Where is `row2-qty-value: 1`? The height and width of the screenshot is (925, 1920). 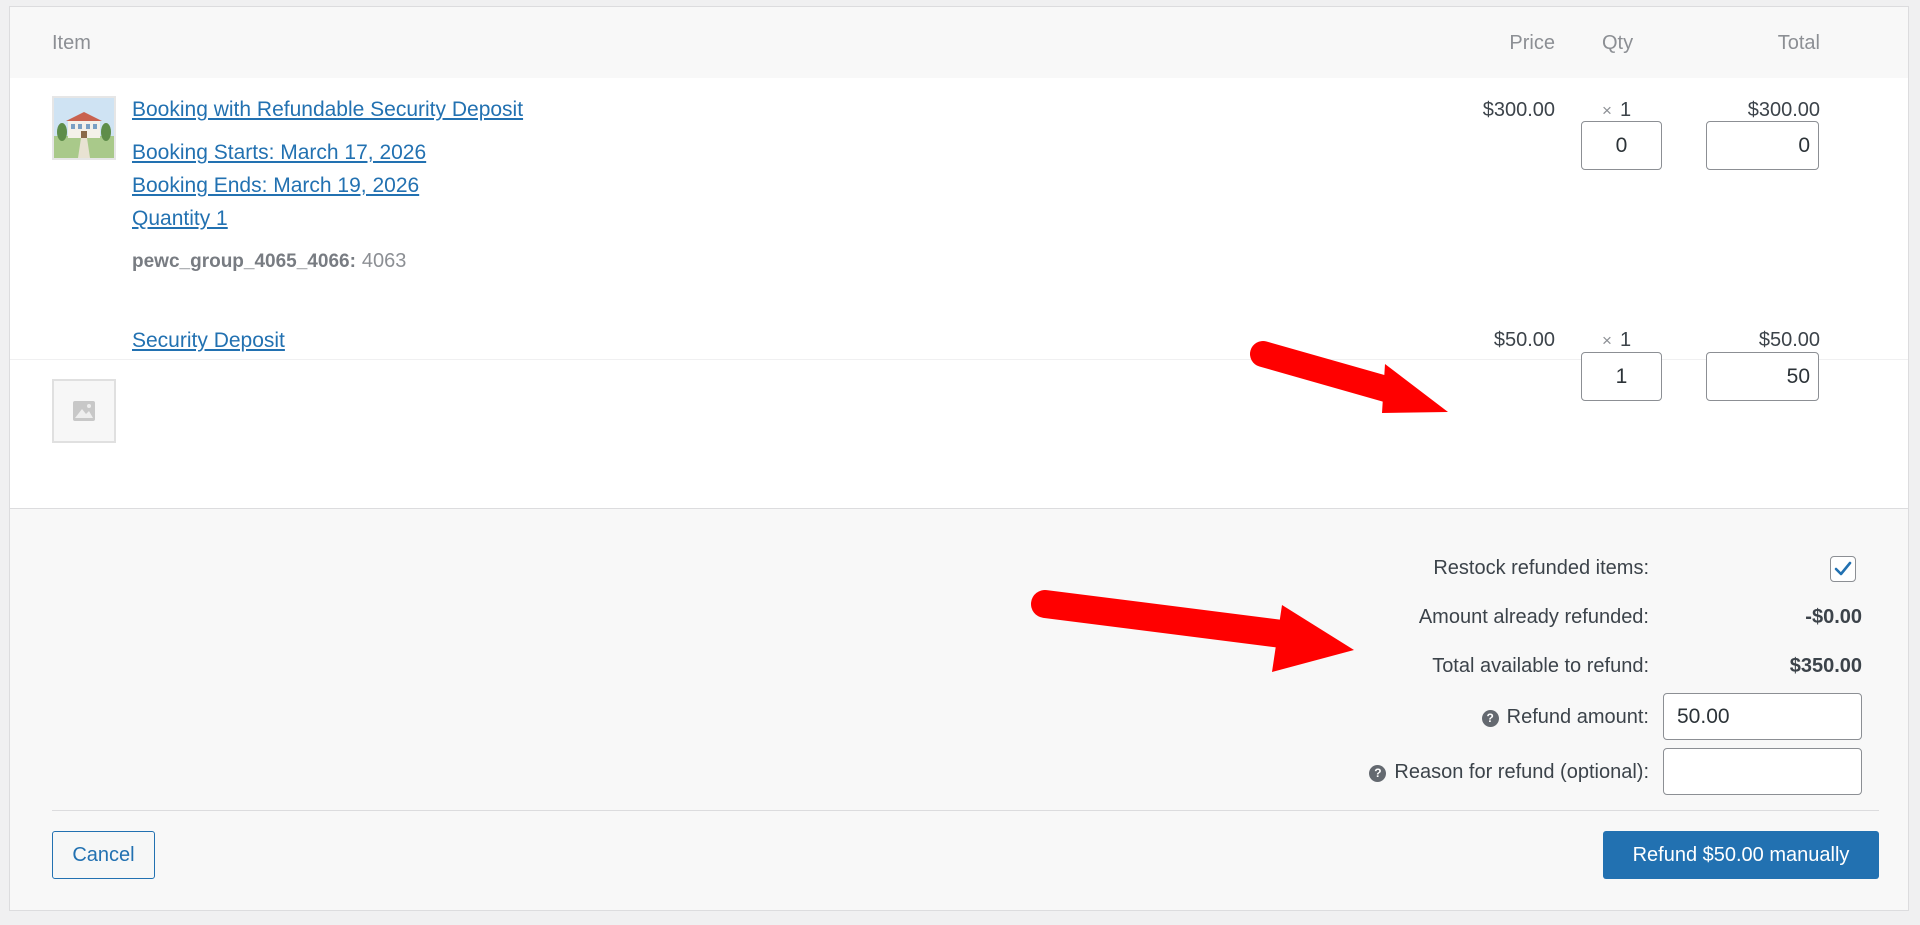
row2-qty-value: 1 is located at coordinates (1625, 340).